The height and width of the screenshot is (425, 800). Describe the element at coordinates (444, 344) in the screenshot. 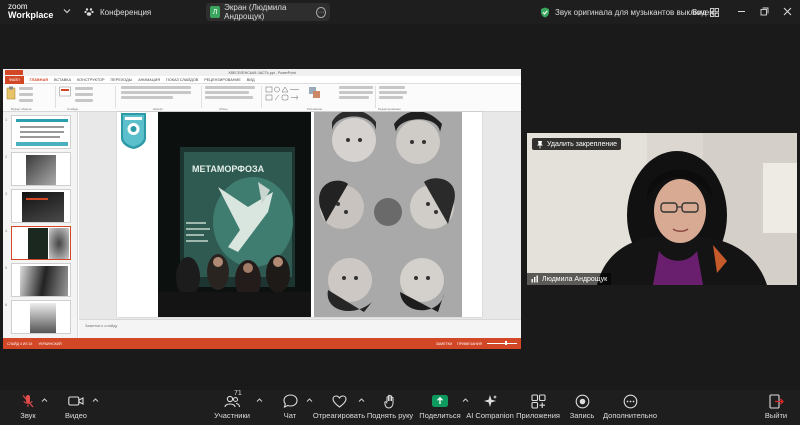

I see `notes-toggle: ЗАМЕТКИ` at that location.